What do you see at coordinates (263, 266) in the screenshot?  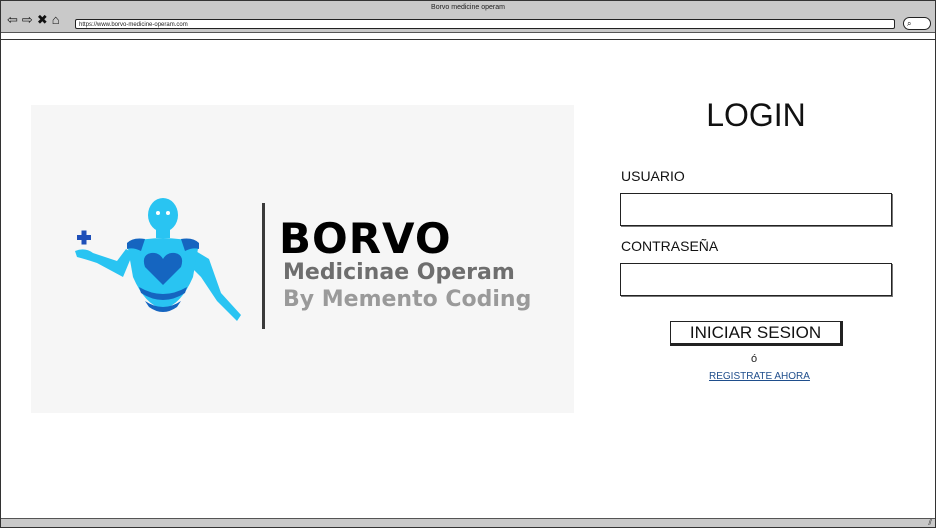 I see `logo-divider` at bounding box center [263, 266].